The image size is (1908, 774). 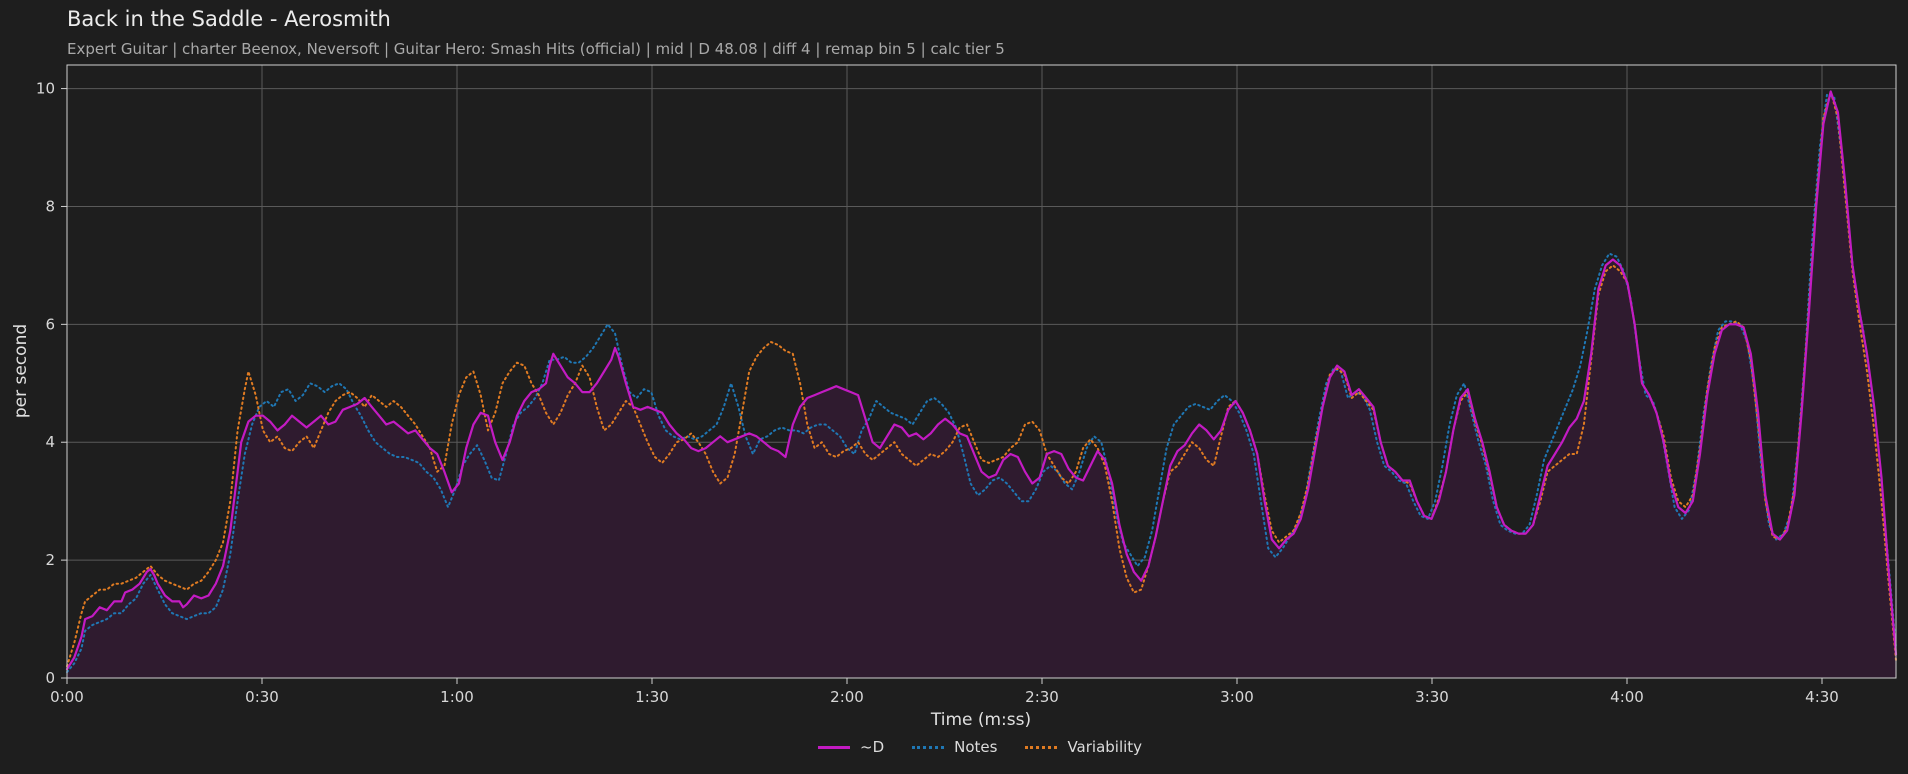 What do you see at coordinates (1042, 697) in the screenshot?
I see `x-tick-label: 2:30` at bounding box center [1042, 697].